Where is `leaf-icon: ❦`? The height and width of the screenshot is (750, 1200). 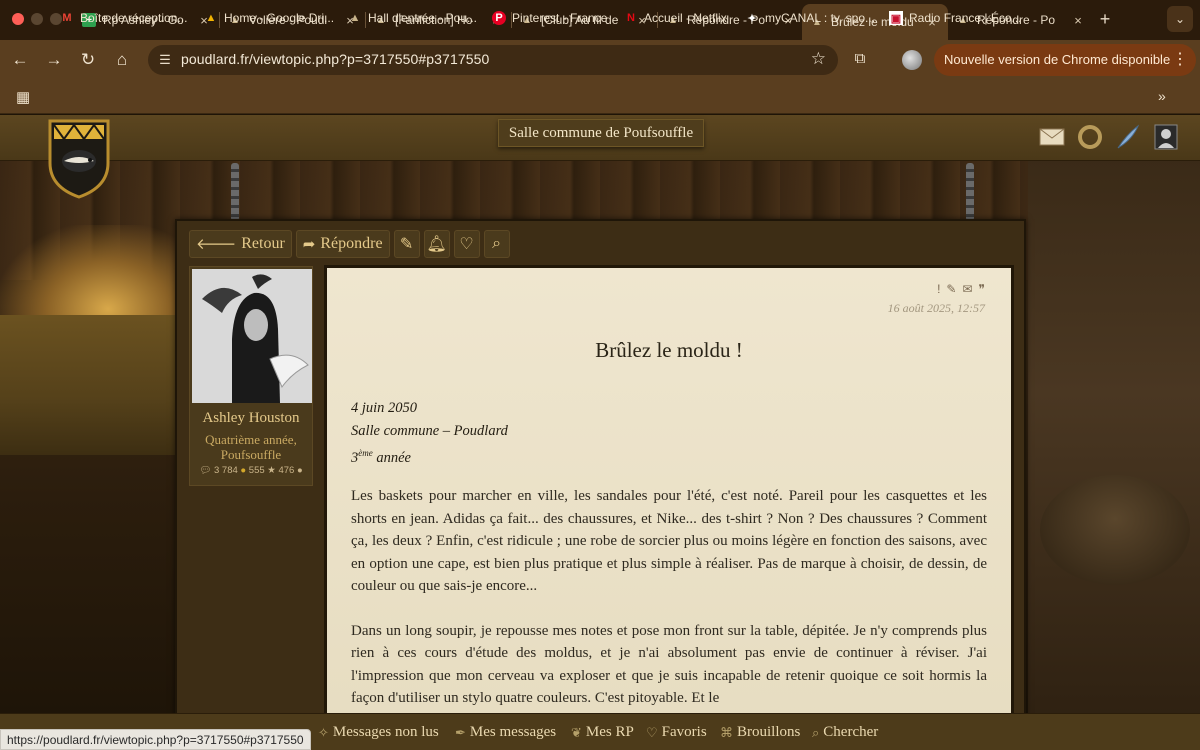
leaf-icon: ❦ is located at coordinates (576, 732).